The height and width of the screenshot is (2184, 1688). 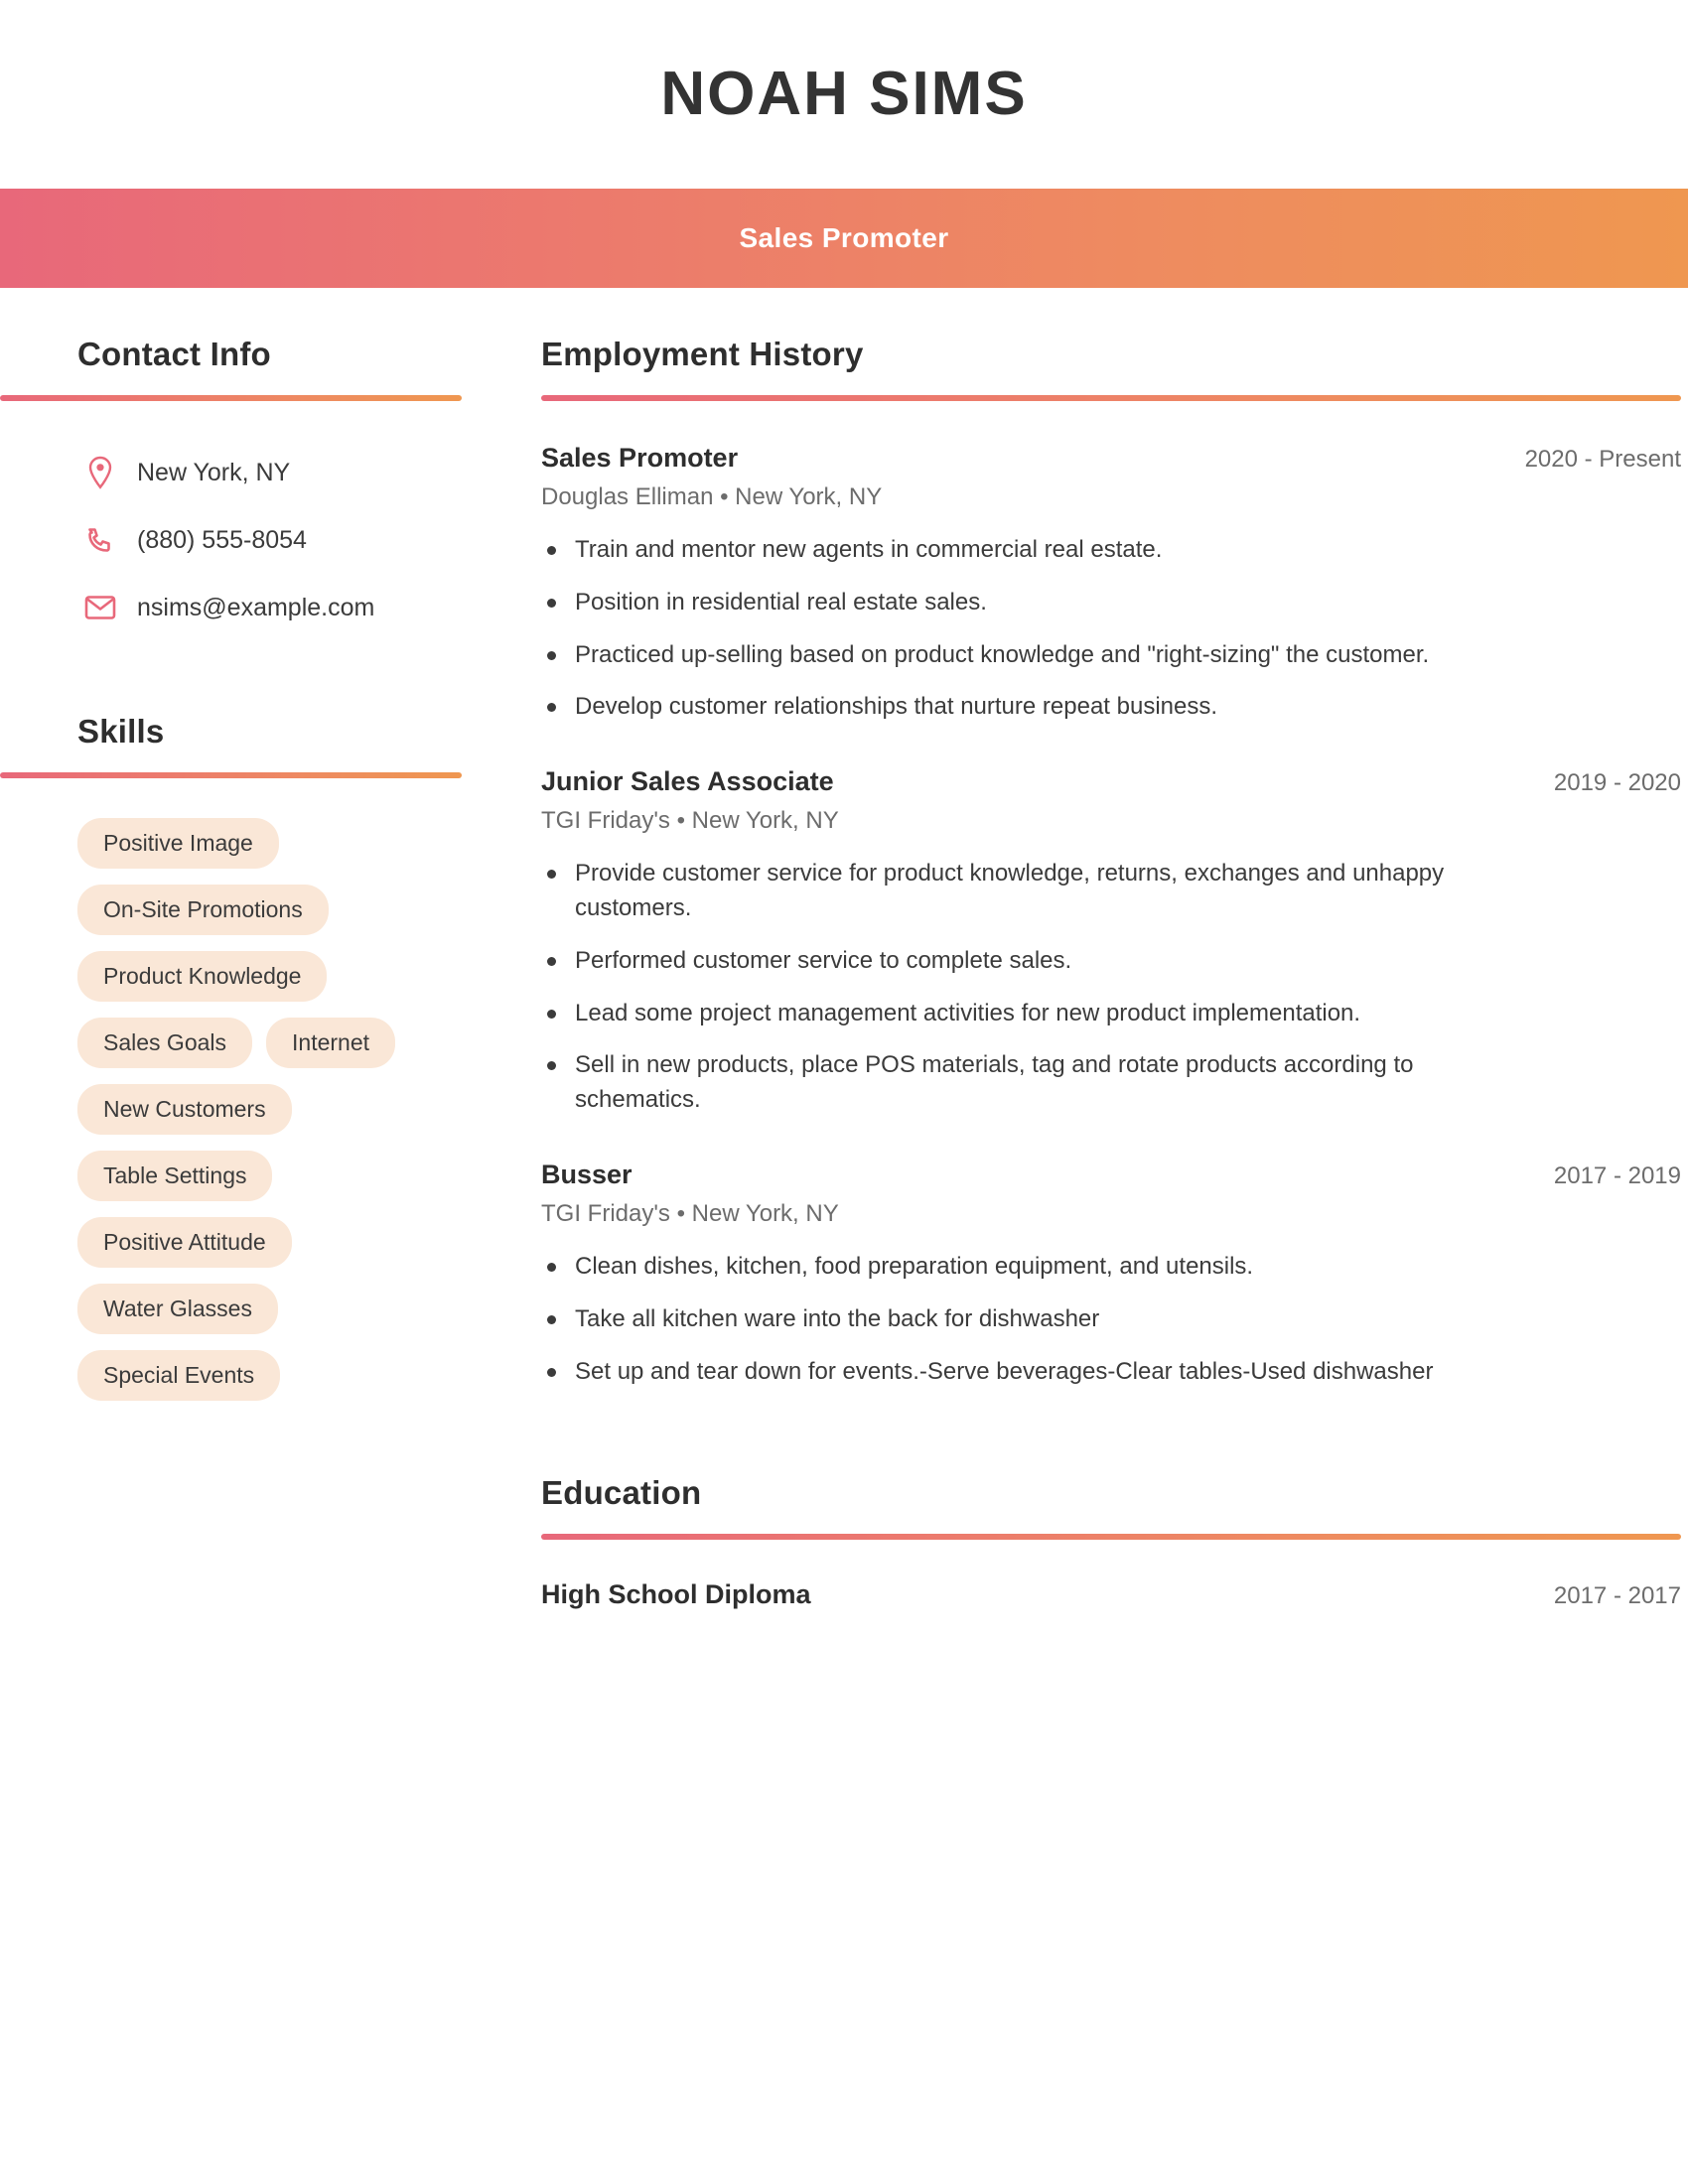 I want to click on education-degree: High School Diploma, so click(x=676, y=1594).